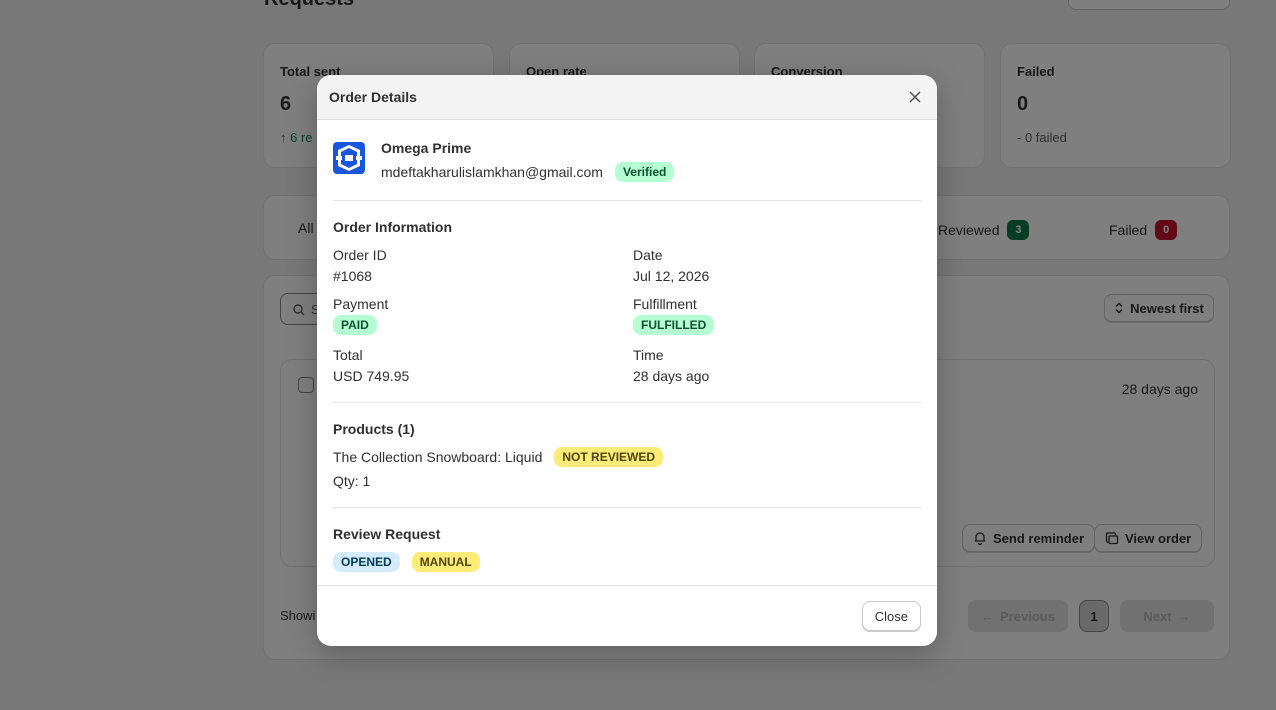 The width and height of the screenshot is (1276, 710). Describe the element at coordinates (426, 148) in the screenshot. I see `customer-name: Omega Prime` at that location.